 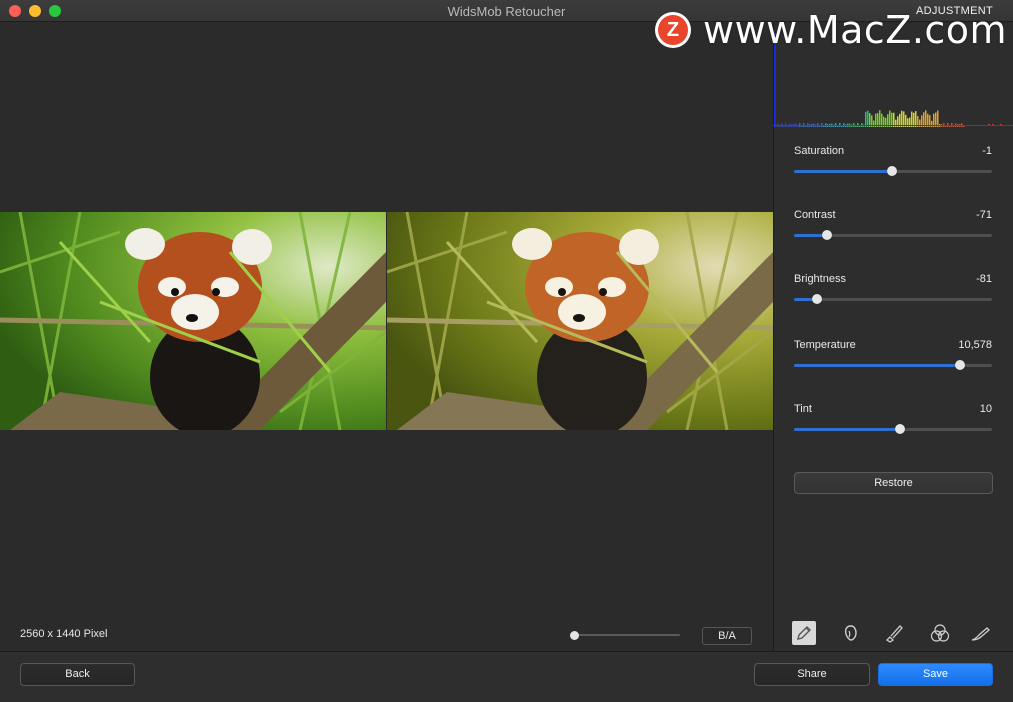 I want to click on back-button: Back, so click(x=77, y=674).